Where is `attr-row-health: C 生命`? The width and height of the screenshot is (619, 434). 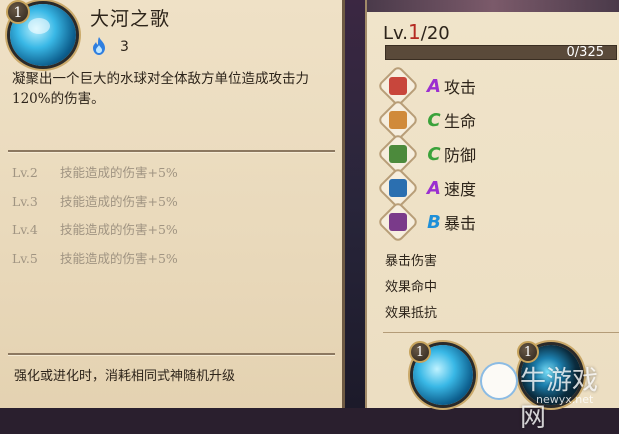 attr-row-health: C 生命 is located at coordinates (426, 120).